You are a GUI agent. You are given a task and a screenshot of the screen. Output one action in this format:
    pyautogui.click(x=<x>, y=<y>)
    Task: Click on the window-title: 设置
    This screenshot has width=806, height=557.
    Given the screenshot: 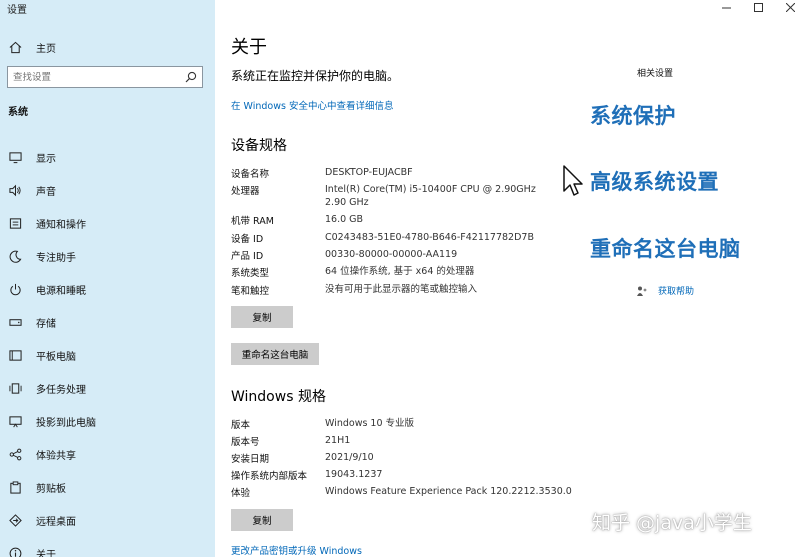 What is the action you would take?
    pyautogui.click(x=17, y=10)
    